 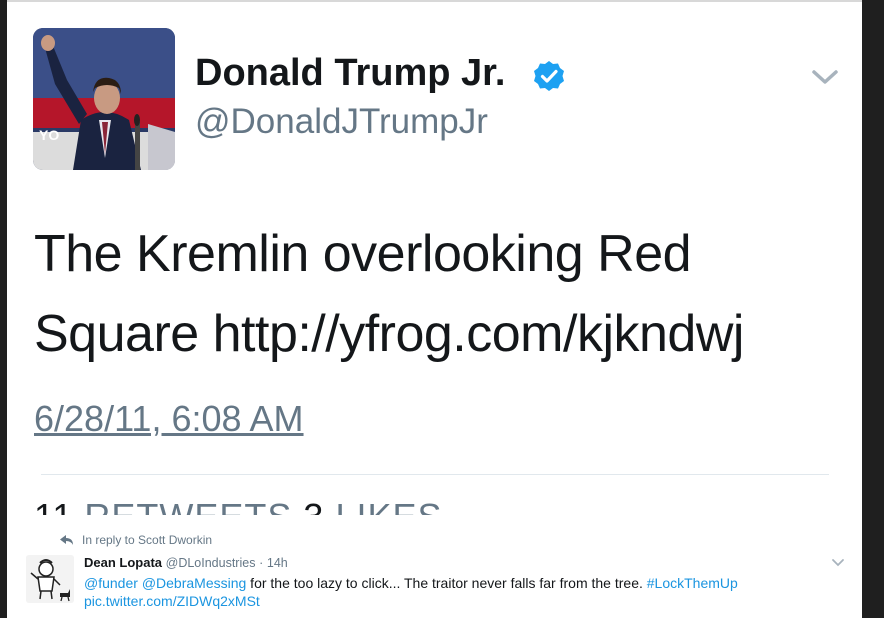 I want to click on verified-badge-icon, so click(x=549, y=76).